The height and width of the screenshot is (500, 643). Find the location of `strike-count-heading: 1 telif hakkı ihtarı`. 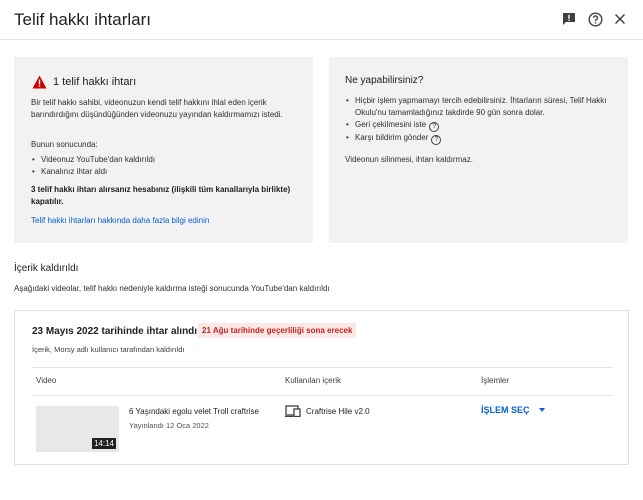

strike-count-heading: 1 telif hakkı ihtarı is located at coordinates (84, 82).